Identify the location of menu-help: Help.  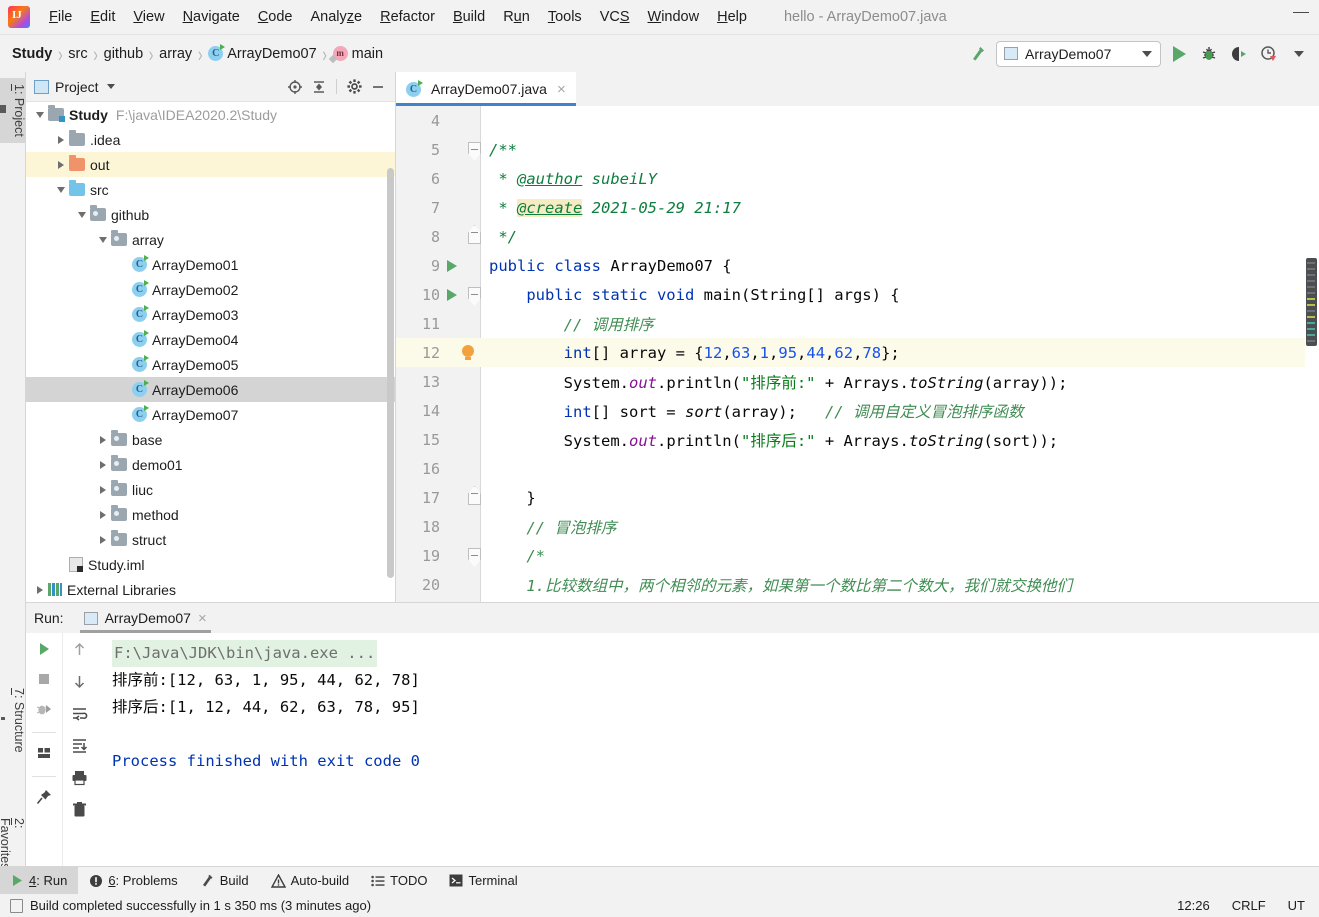
(732, 17).